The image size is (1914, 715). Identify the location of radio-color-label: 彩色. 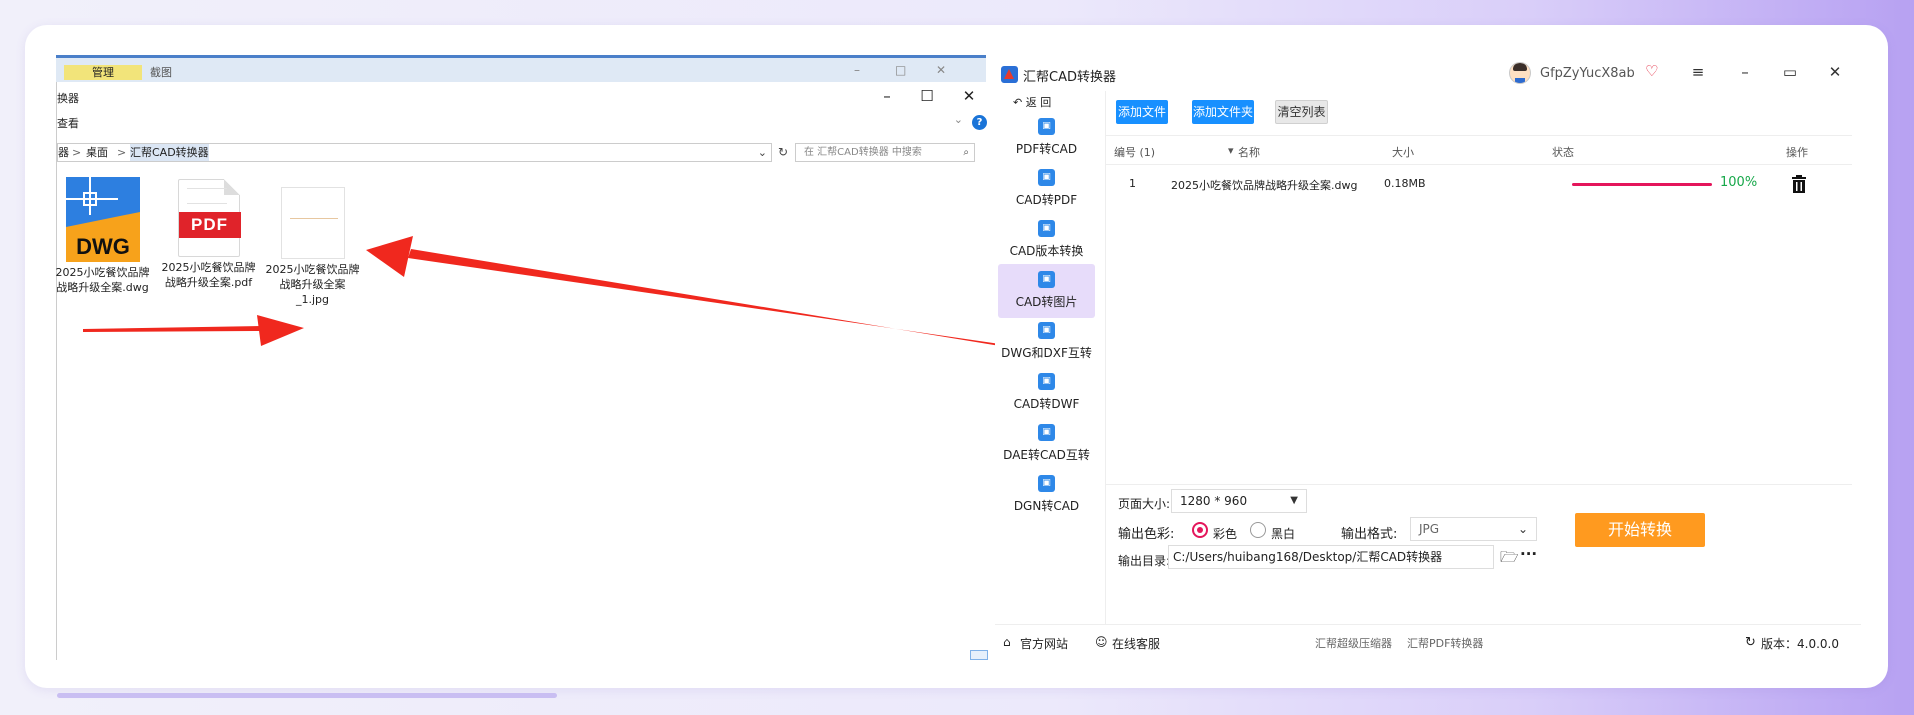
(1225, 533).